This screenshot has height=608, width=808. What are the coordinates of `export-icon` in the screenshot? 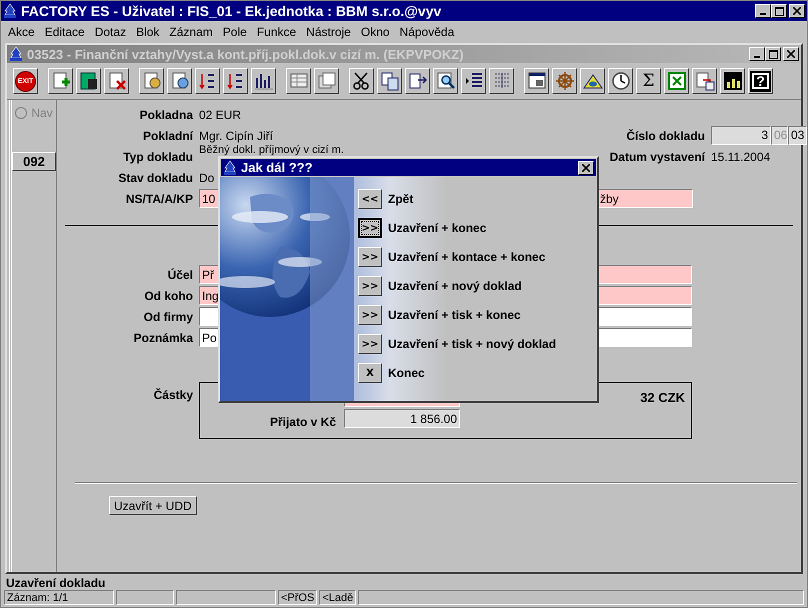 It's located at (705, 81).